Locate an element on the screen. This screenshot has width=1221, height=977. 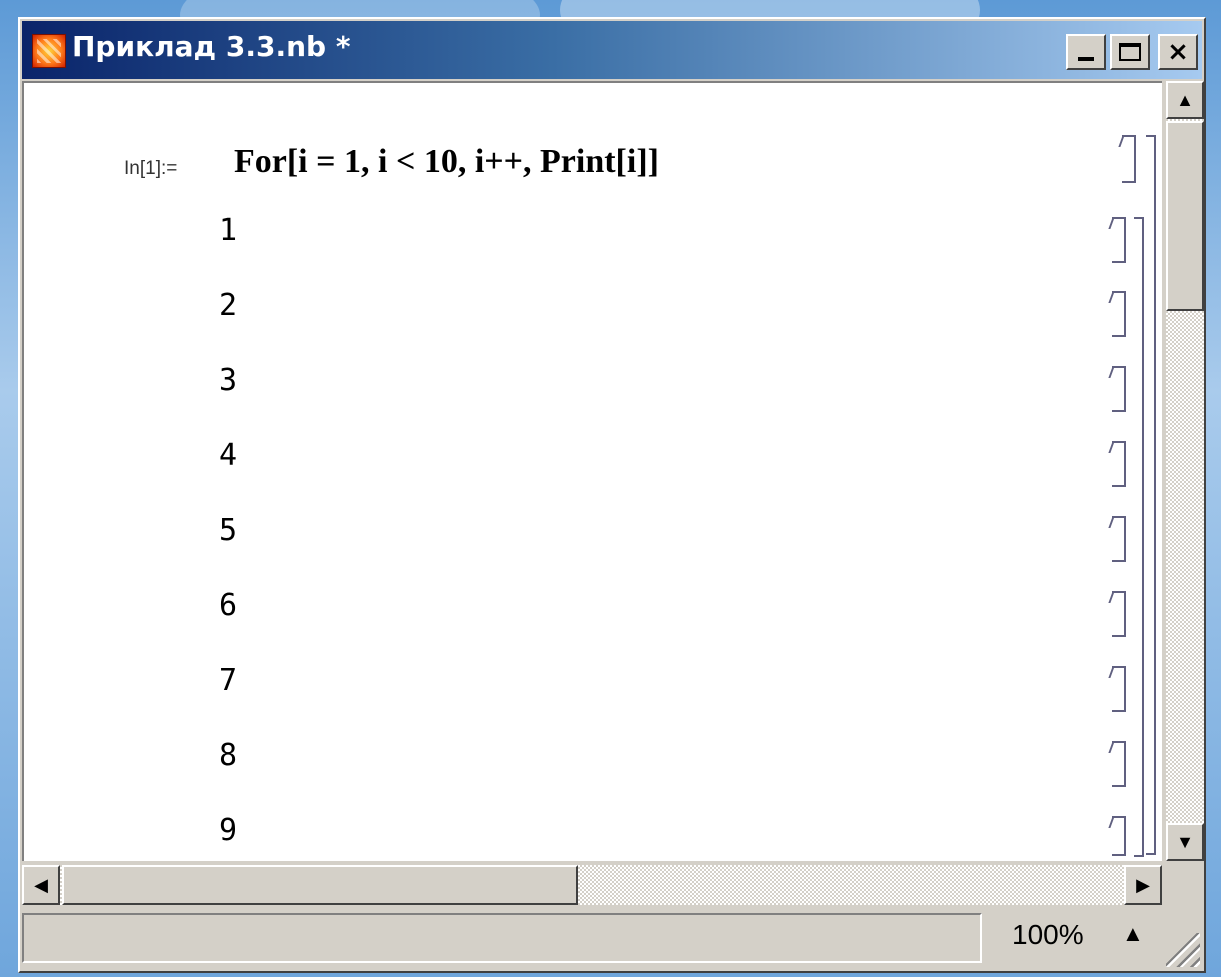
group-cell-bracket is located at coordinates (1151, 495).